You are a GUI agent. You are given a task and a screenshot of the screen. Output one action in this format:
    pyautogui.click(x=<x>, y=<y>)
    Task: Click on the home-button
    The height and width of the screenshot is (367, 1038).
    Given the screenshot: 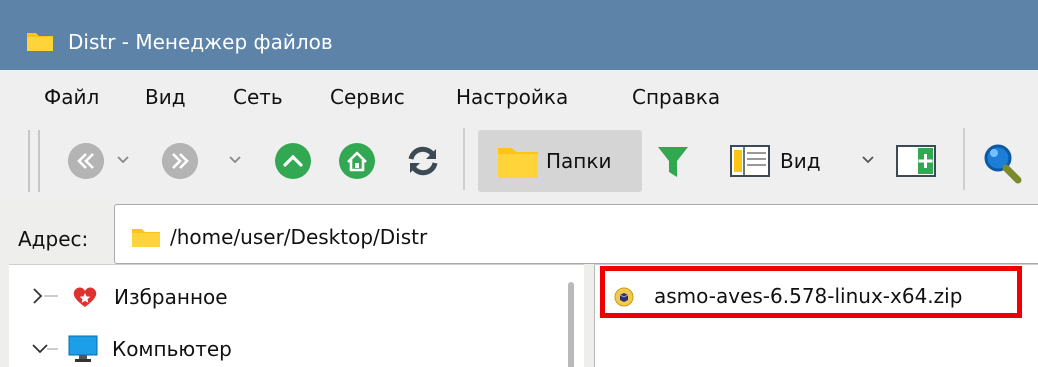 What is the action you would take?
    pyautogui.click(x=357, y=161)
    